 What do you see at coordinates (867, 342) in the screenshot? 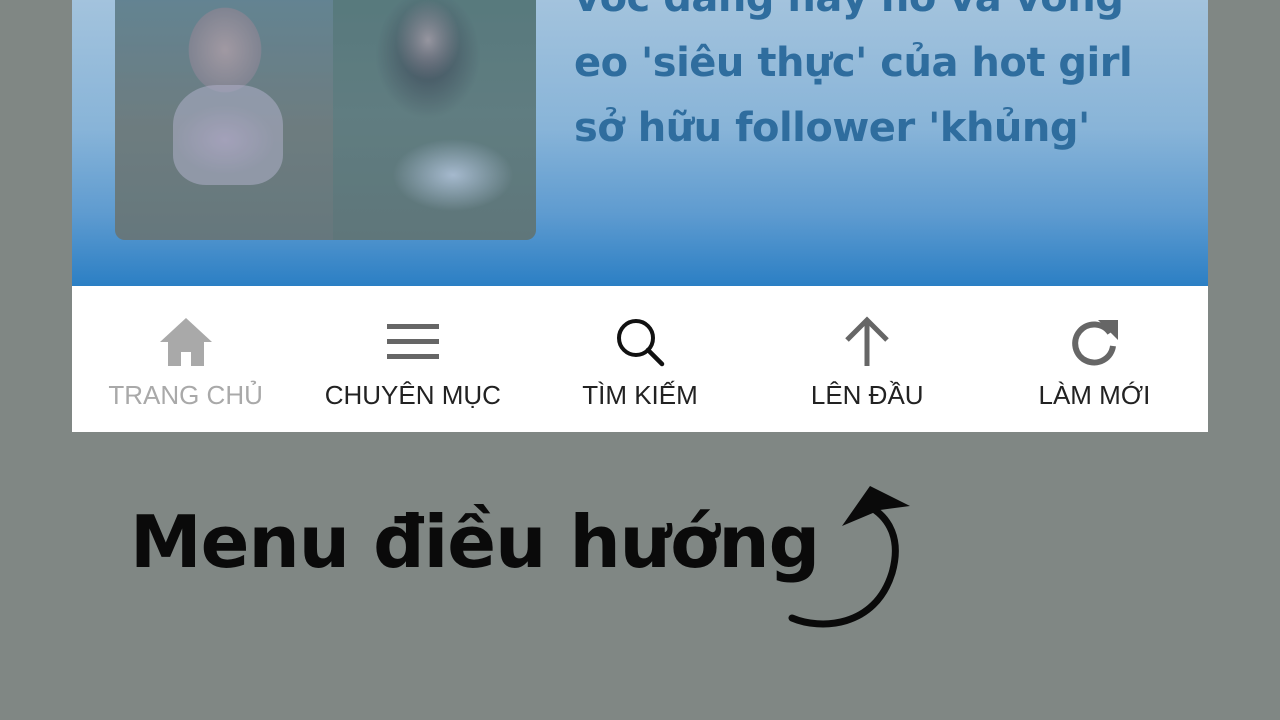
I see `arrow-up-icon` at bounding box center [867, 342].